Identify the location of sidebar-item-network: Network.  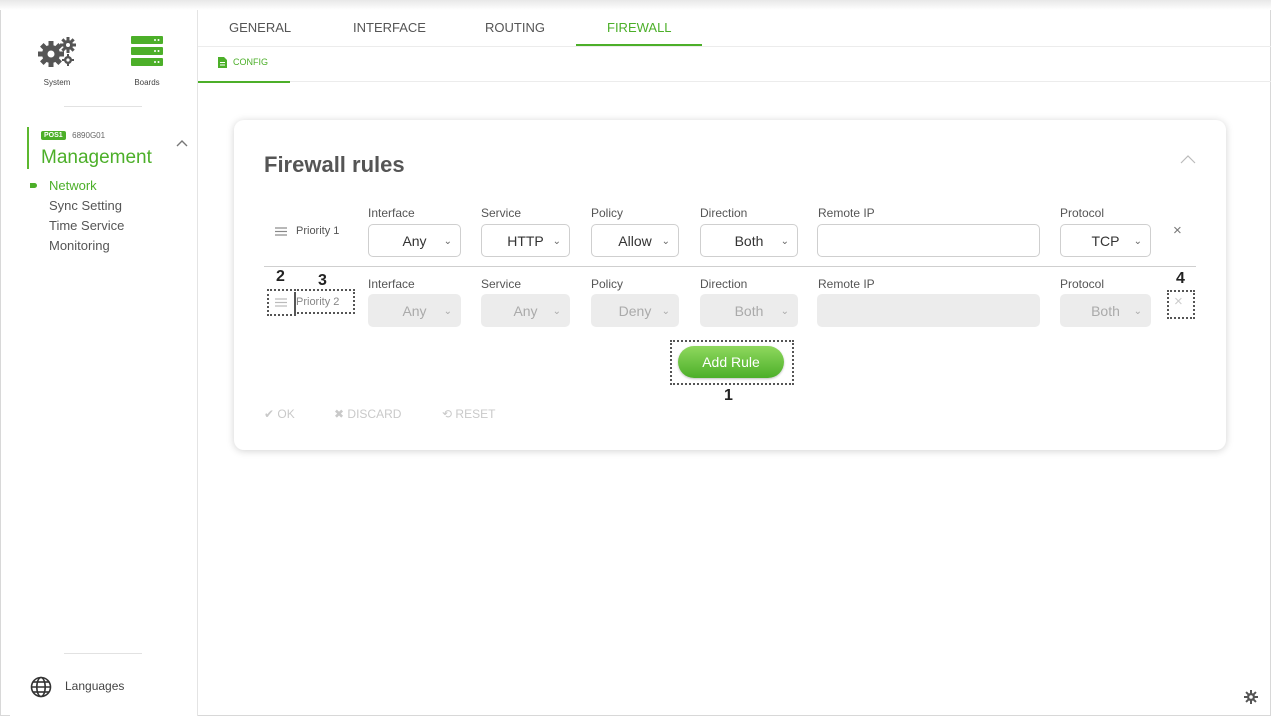
(75, 186).